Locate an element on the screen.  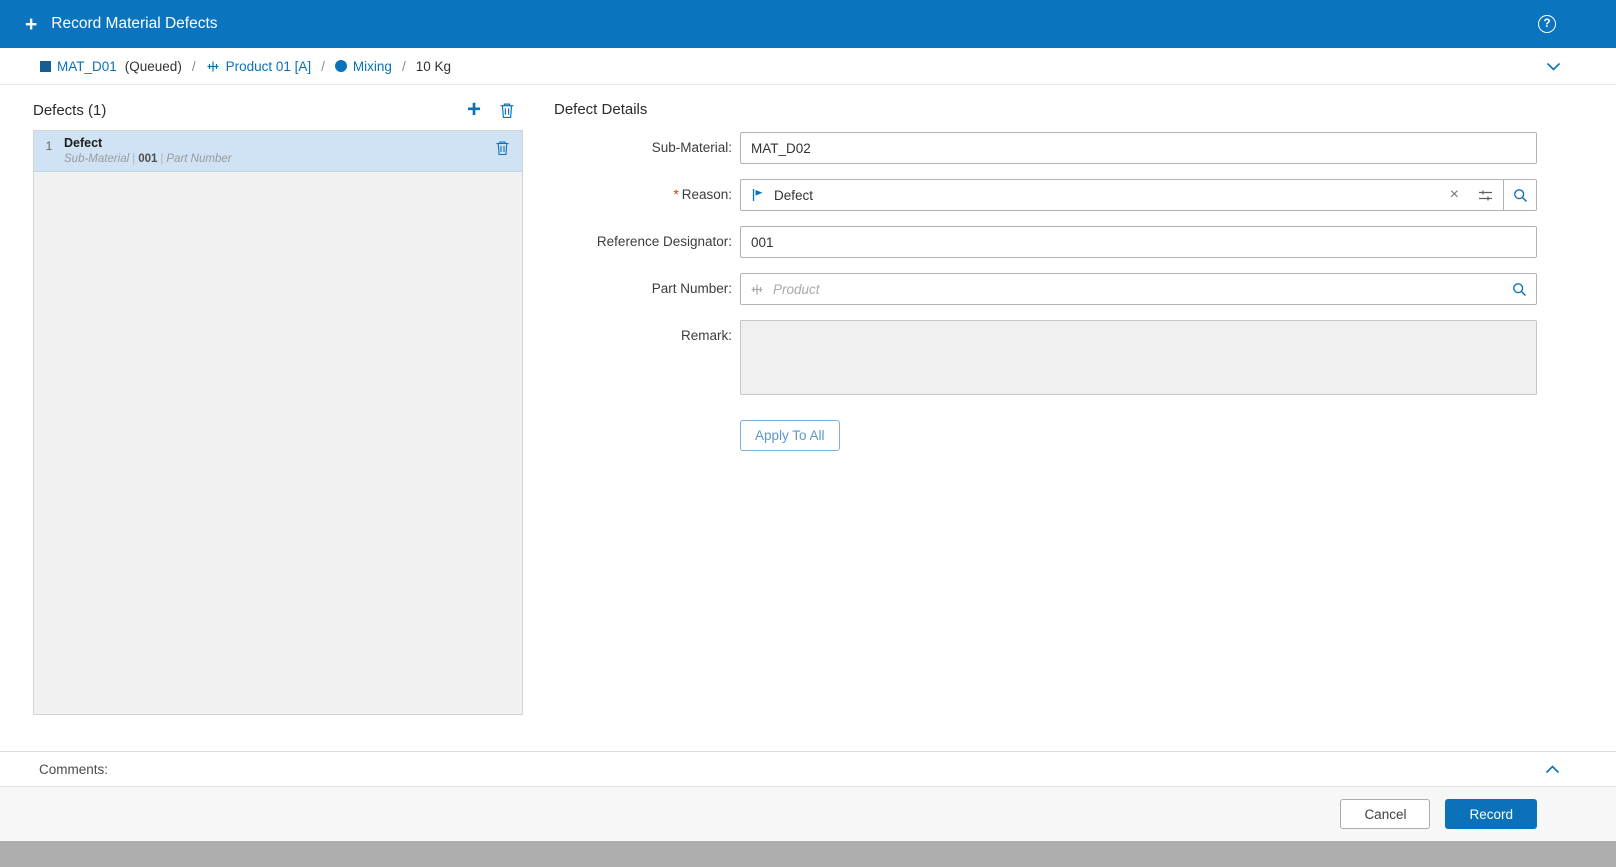
defect-part-number-label: Part Number is located at coordinates (199, 159).